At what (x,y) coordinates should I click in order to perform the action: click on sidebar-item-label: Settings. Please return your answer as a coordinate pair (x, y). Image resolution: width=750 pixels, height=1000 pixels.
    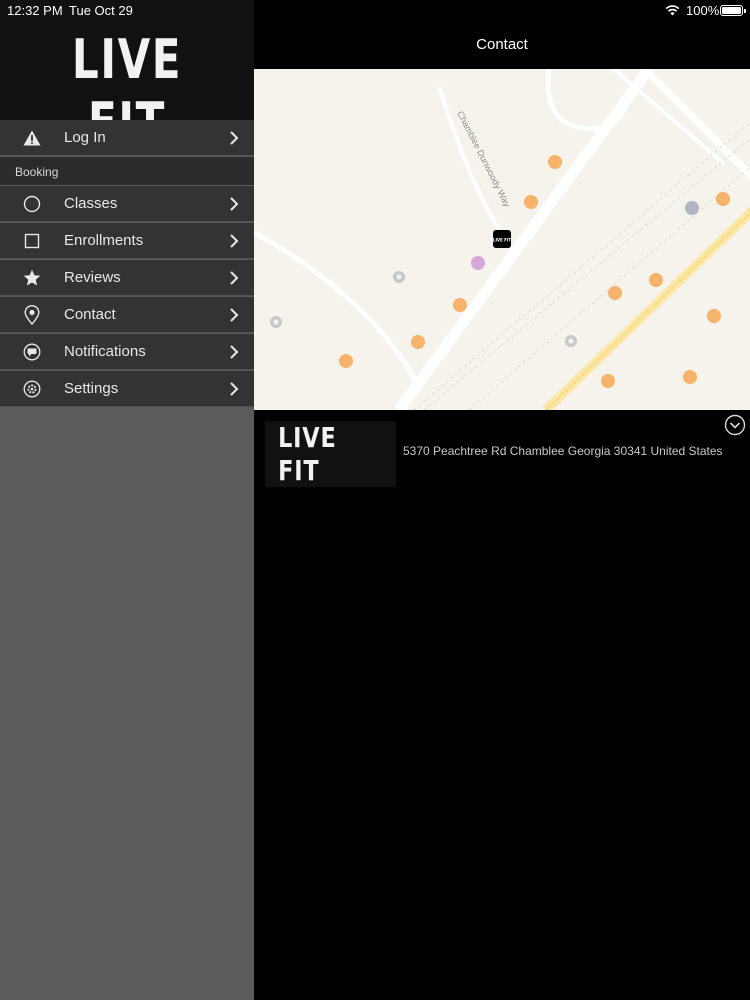
    Looking at the image, I should click on (91, 388).